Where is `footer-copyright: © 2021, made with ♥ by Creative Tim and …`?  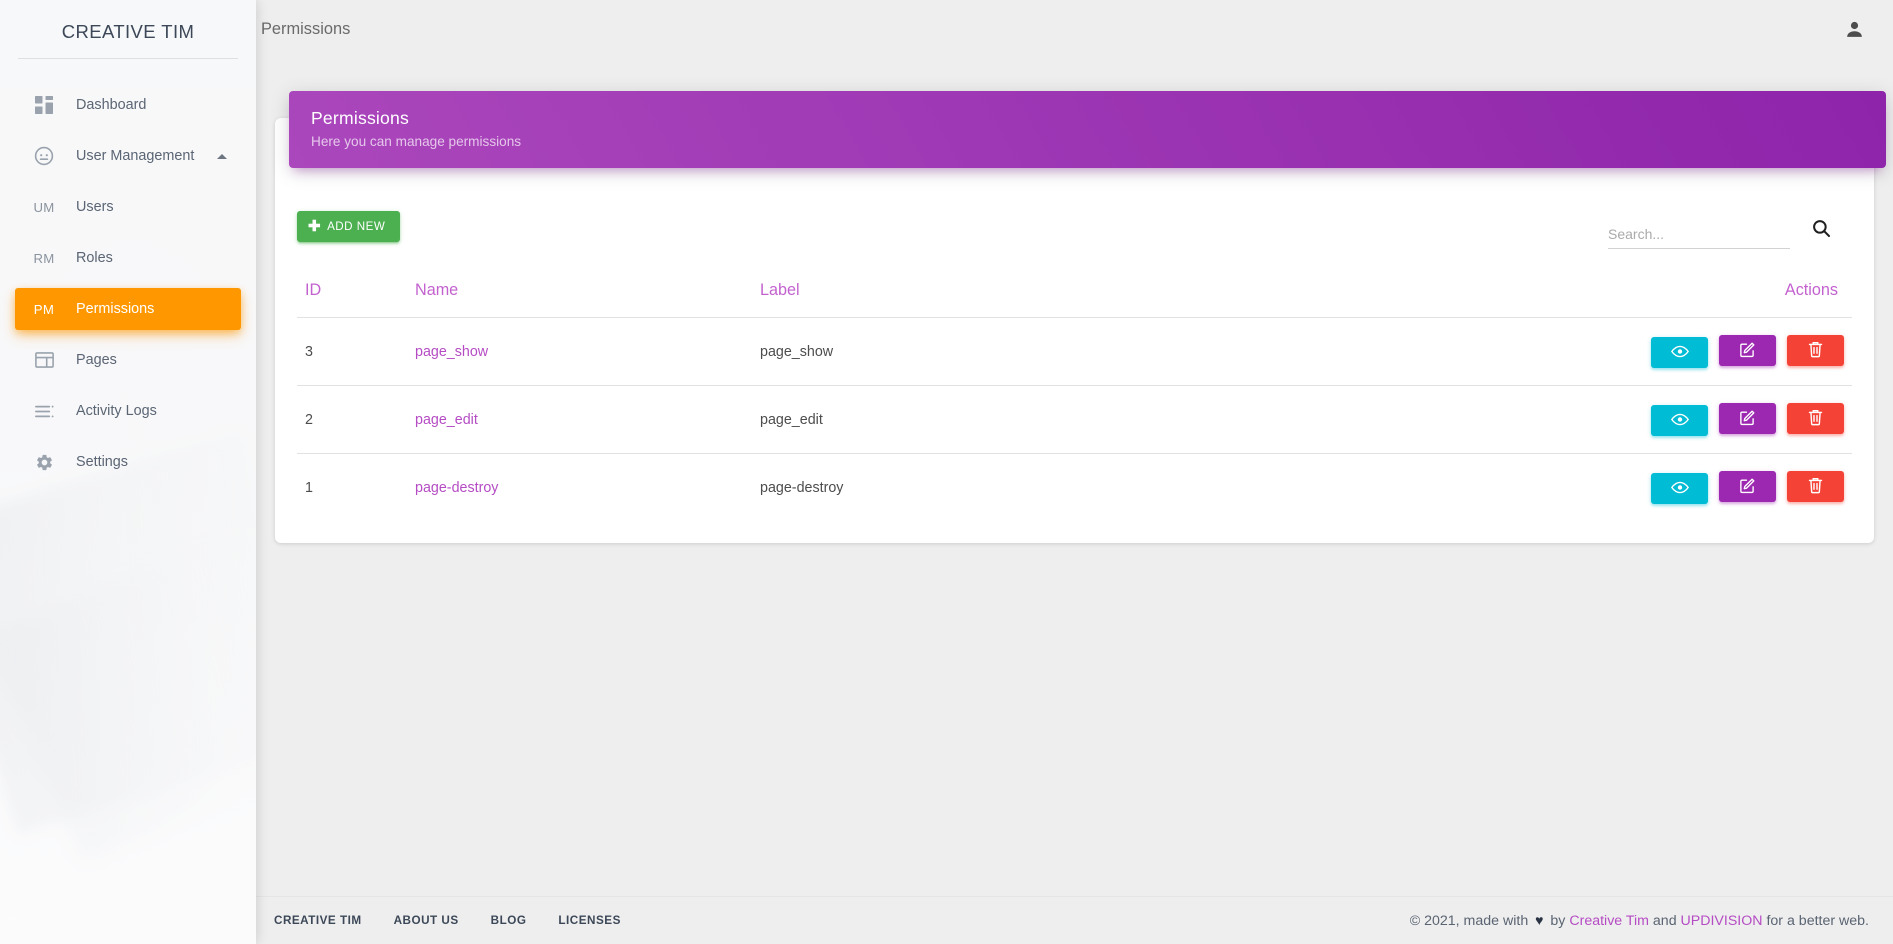 footer-copyright: © 2021, made with ♥ by Creative Tim and … is located at coordinates (1639, 920).